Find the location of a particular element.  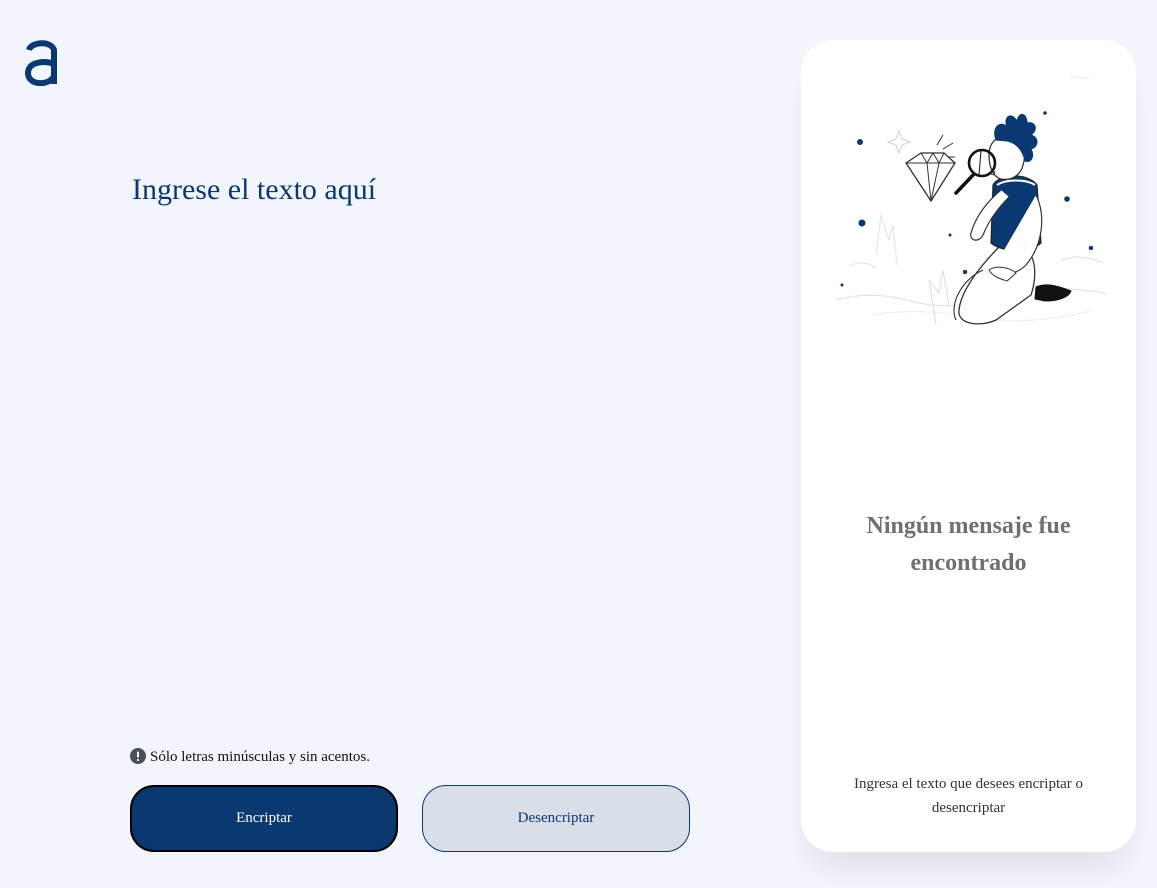

input-hint: Sólo letras minúsculas y sin acentos. is located at coordinates (250, 756).